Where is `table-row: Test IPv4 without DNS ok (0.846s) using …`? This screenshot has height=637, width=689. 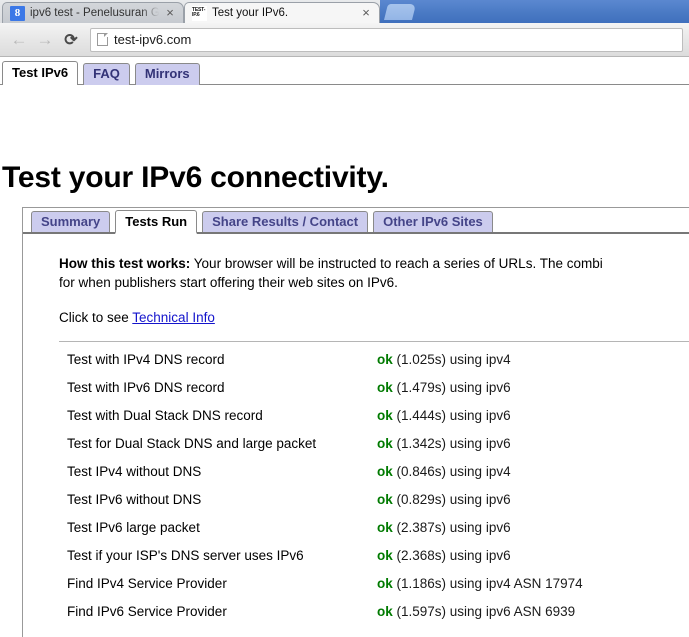 table-row: Test IPv4 without DNS ok (0.846s) using … is located at coordinates (374, 478).